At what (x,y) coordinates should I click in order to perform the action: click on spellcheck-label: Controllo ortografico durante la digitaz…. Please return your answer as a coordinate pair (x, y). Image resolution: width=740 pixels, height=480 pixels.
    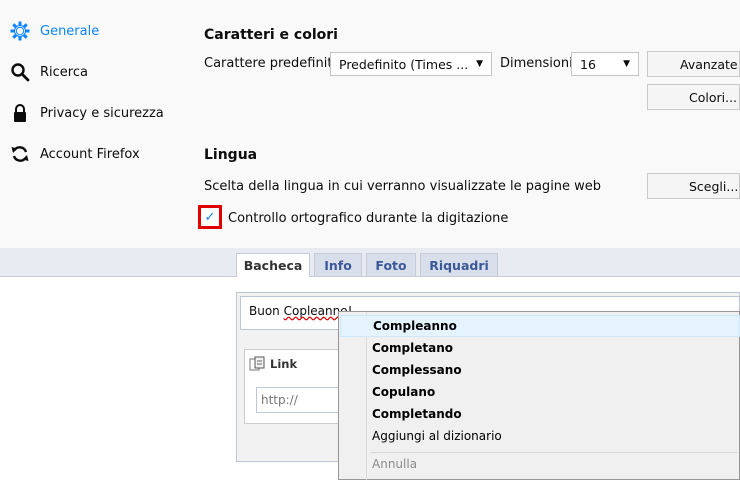
    Looking at the image, I should click on (368, 218).